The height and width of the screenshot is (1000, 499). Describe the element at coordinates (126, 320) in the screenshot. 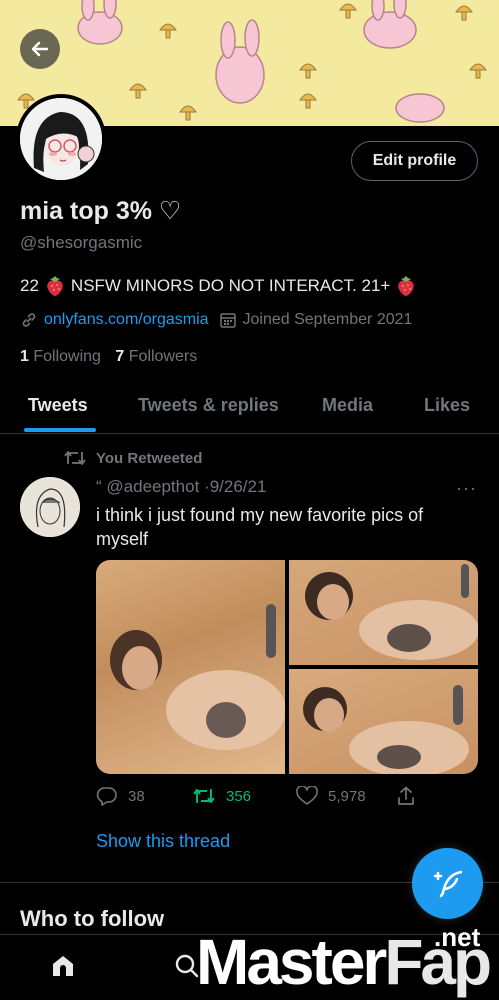

I see `profile-website-link: onlyfans.com/orgasmia` at that location.